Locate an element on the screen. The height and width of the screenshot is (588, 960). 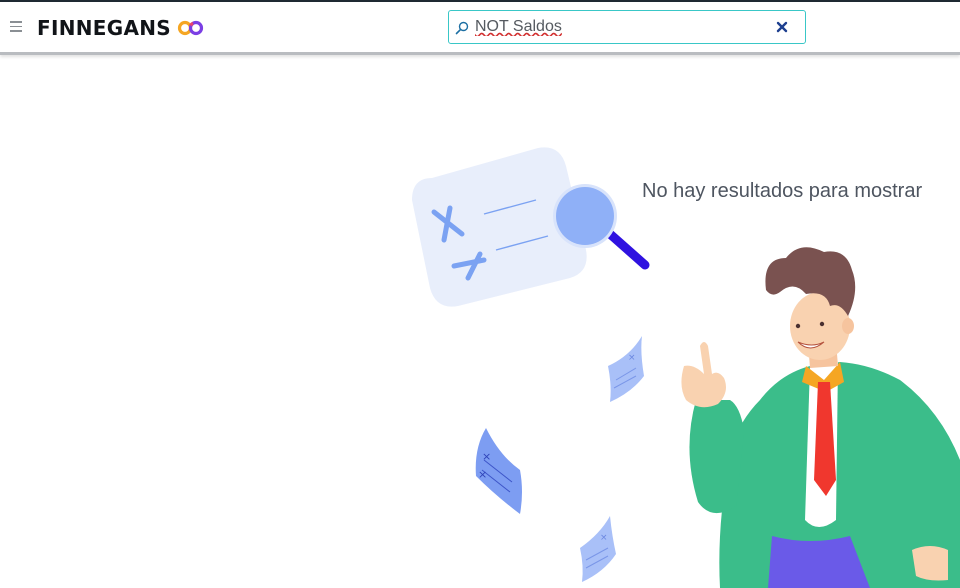
brand-logo: FINNEGANS is located at coordinates (121, 28).